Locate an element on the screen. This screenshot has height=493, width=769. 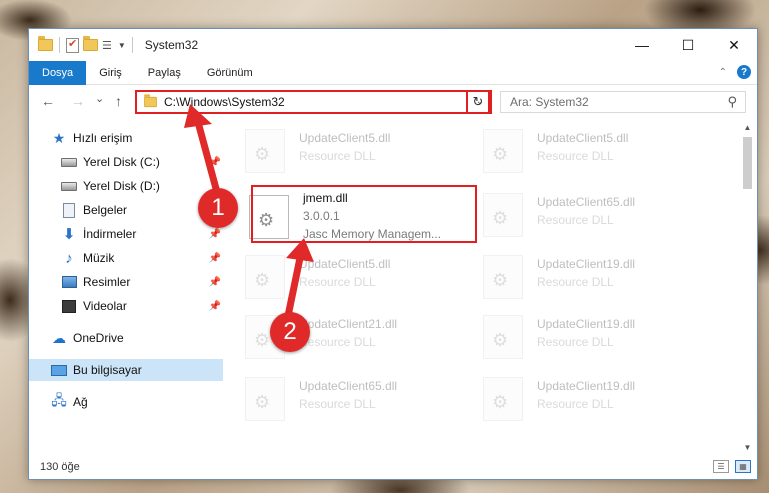
tab-giris: Giriş is located at coordinates (110, 73).